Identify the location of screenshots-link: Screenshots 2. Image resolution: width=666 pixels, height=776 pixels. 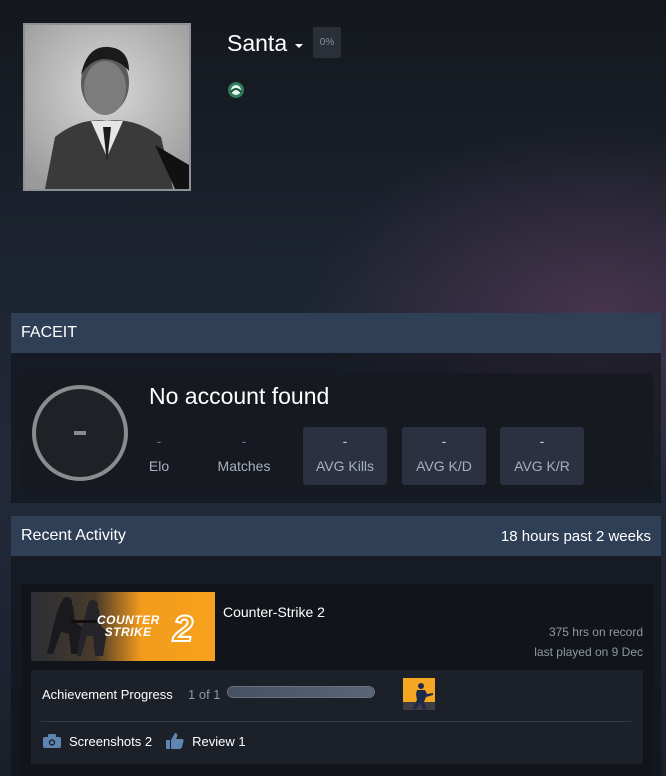
(97, 741).